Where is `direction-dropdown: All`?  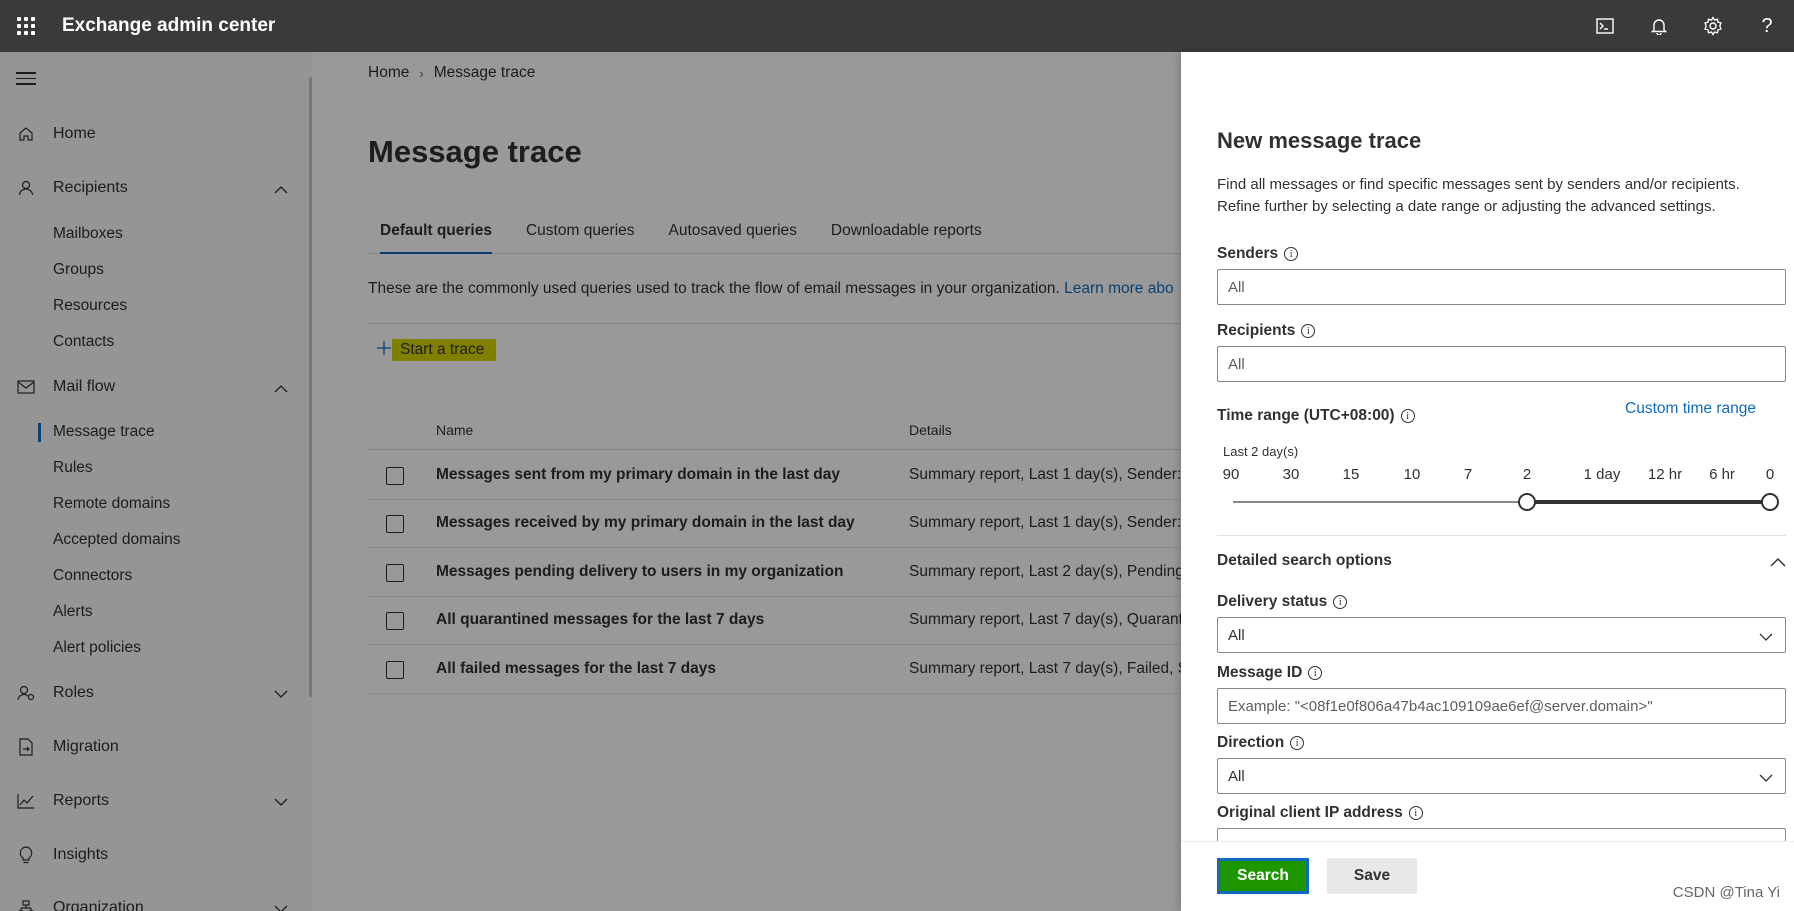
direction-dropdown: All is located at coordinates (1501, 776).